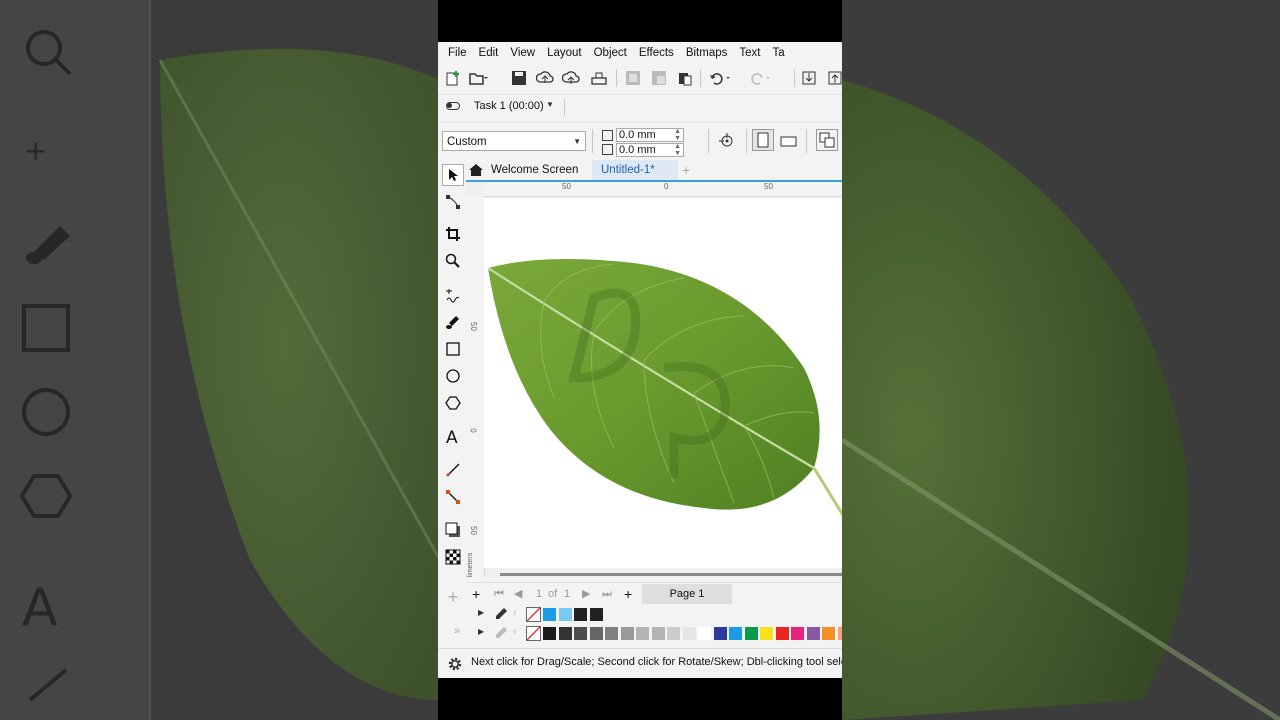 This screenshot has width=1280, height=720. What do you see at coordinates (519, 78) in the screenshot?
I see `save-icon` at bounding box center [519, 78].